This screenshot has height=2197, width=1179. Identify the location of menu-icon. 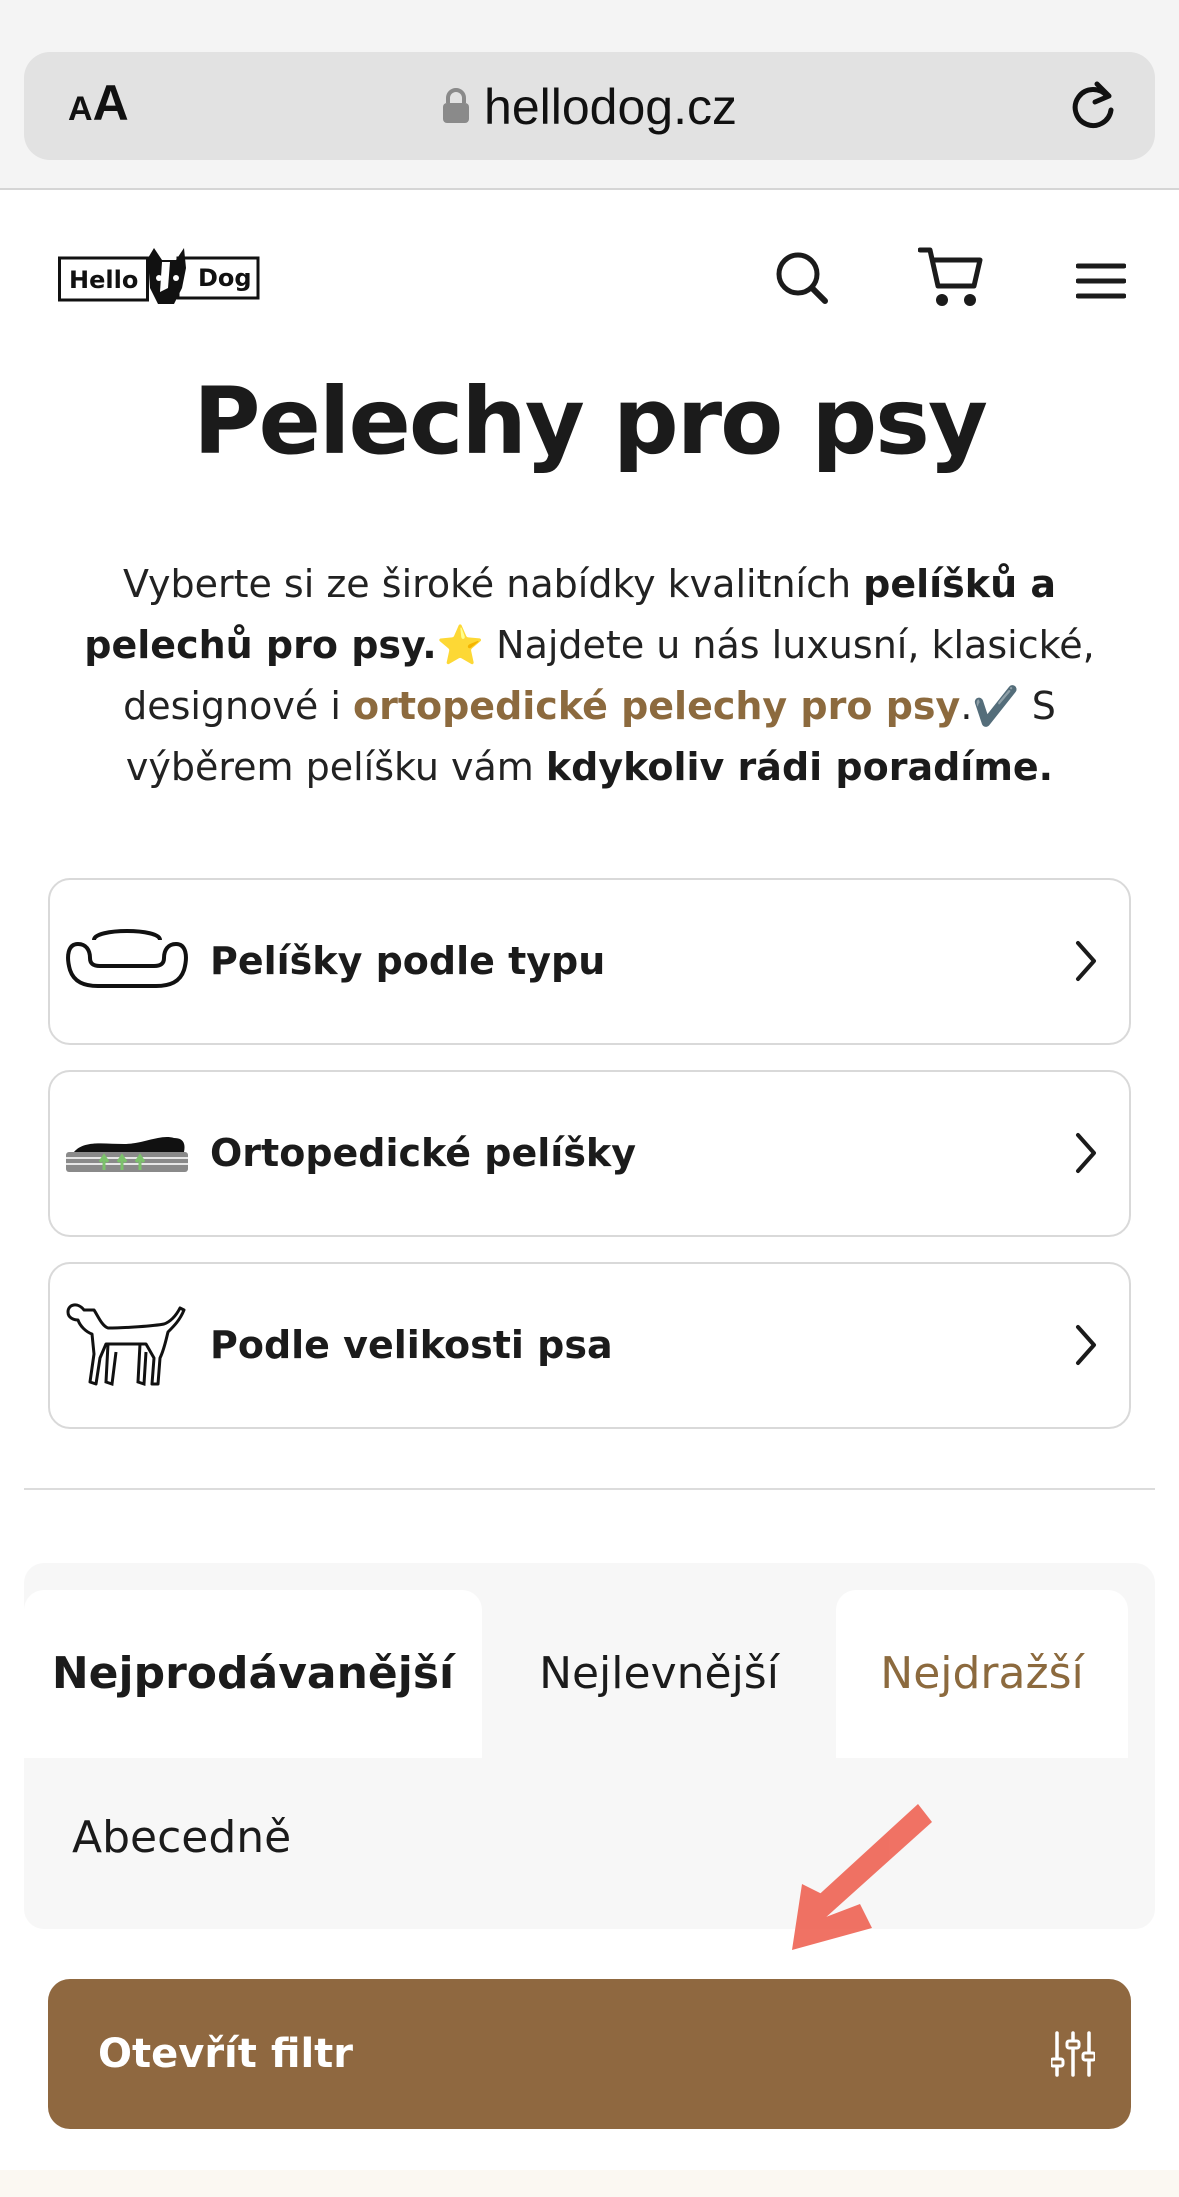
(1101, 283).